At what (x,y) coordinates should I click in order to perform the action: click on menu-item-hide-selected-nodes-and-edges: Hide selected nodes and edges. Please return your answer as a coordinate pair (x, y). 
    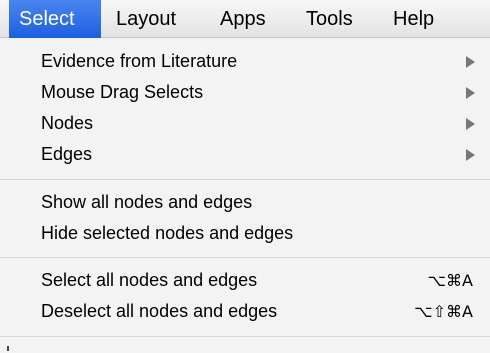
    Looking at the image, I should click on (245, 233).